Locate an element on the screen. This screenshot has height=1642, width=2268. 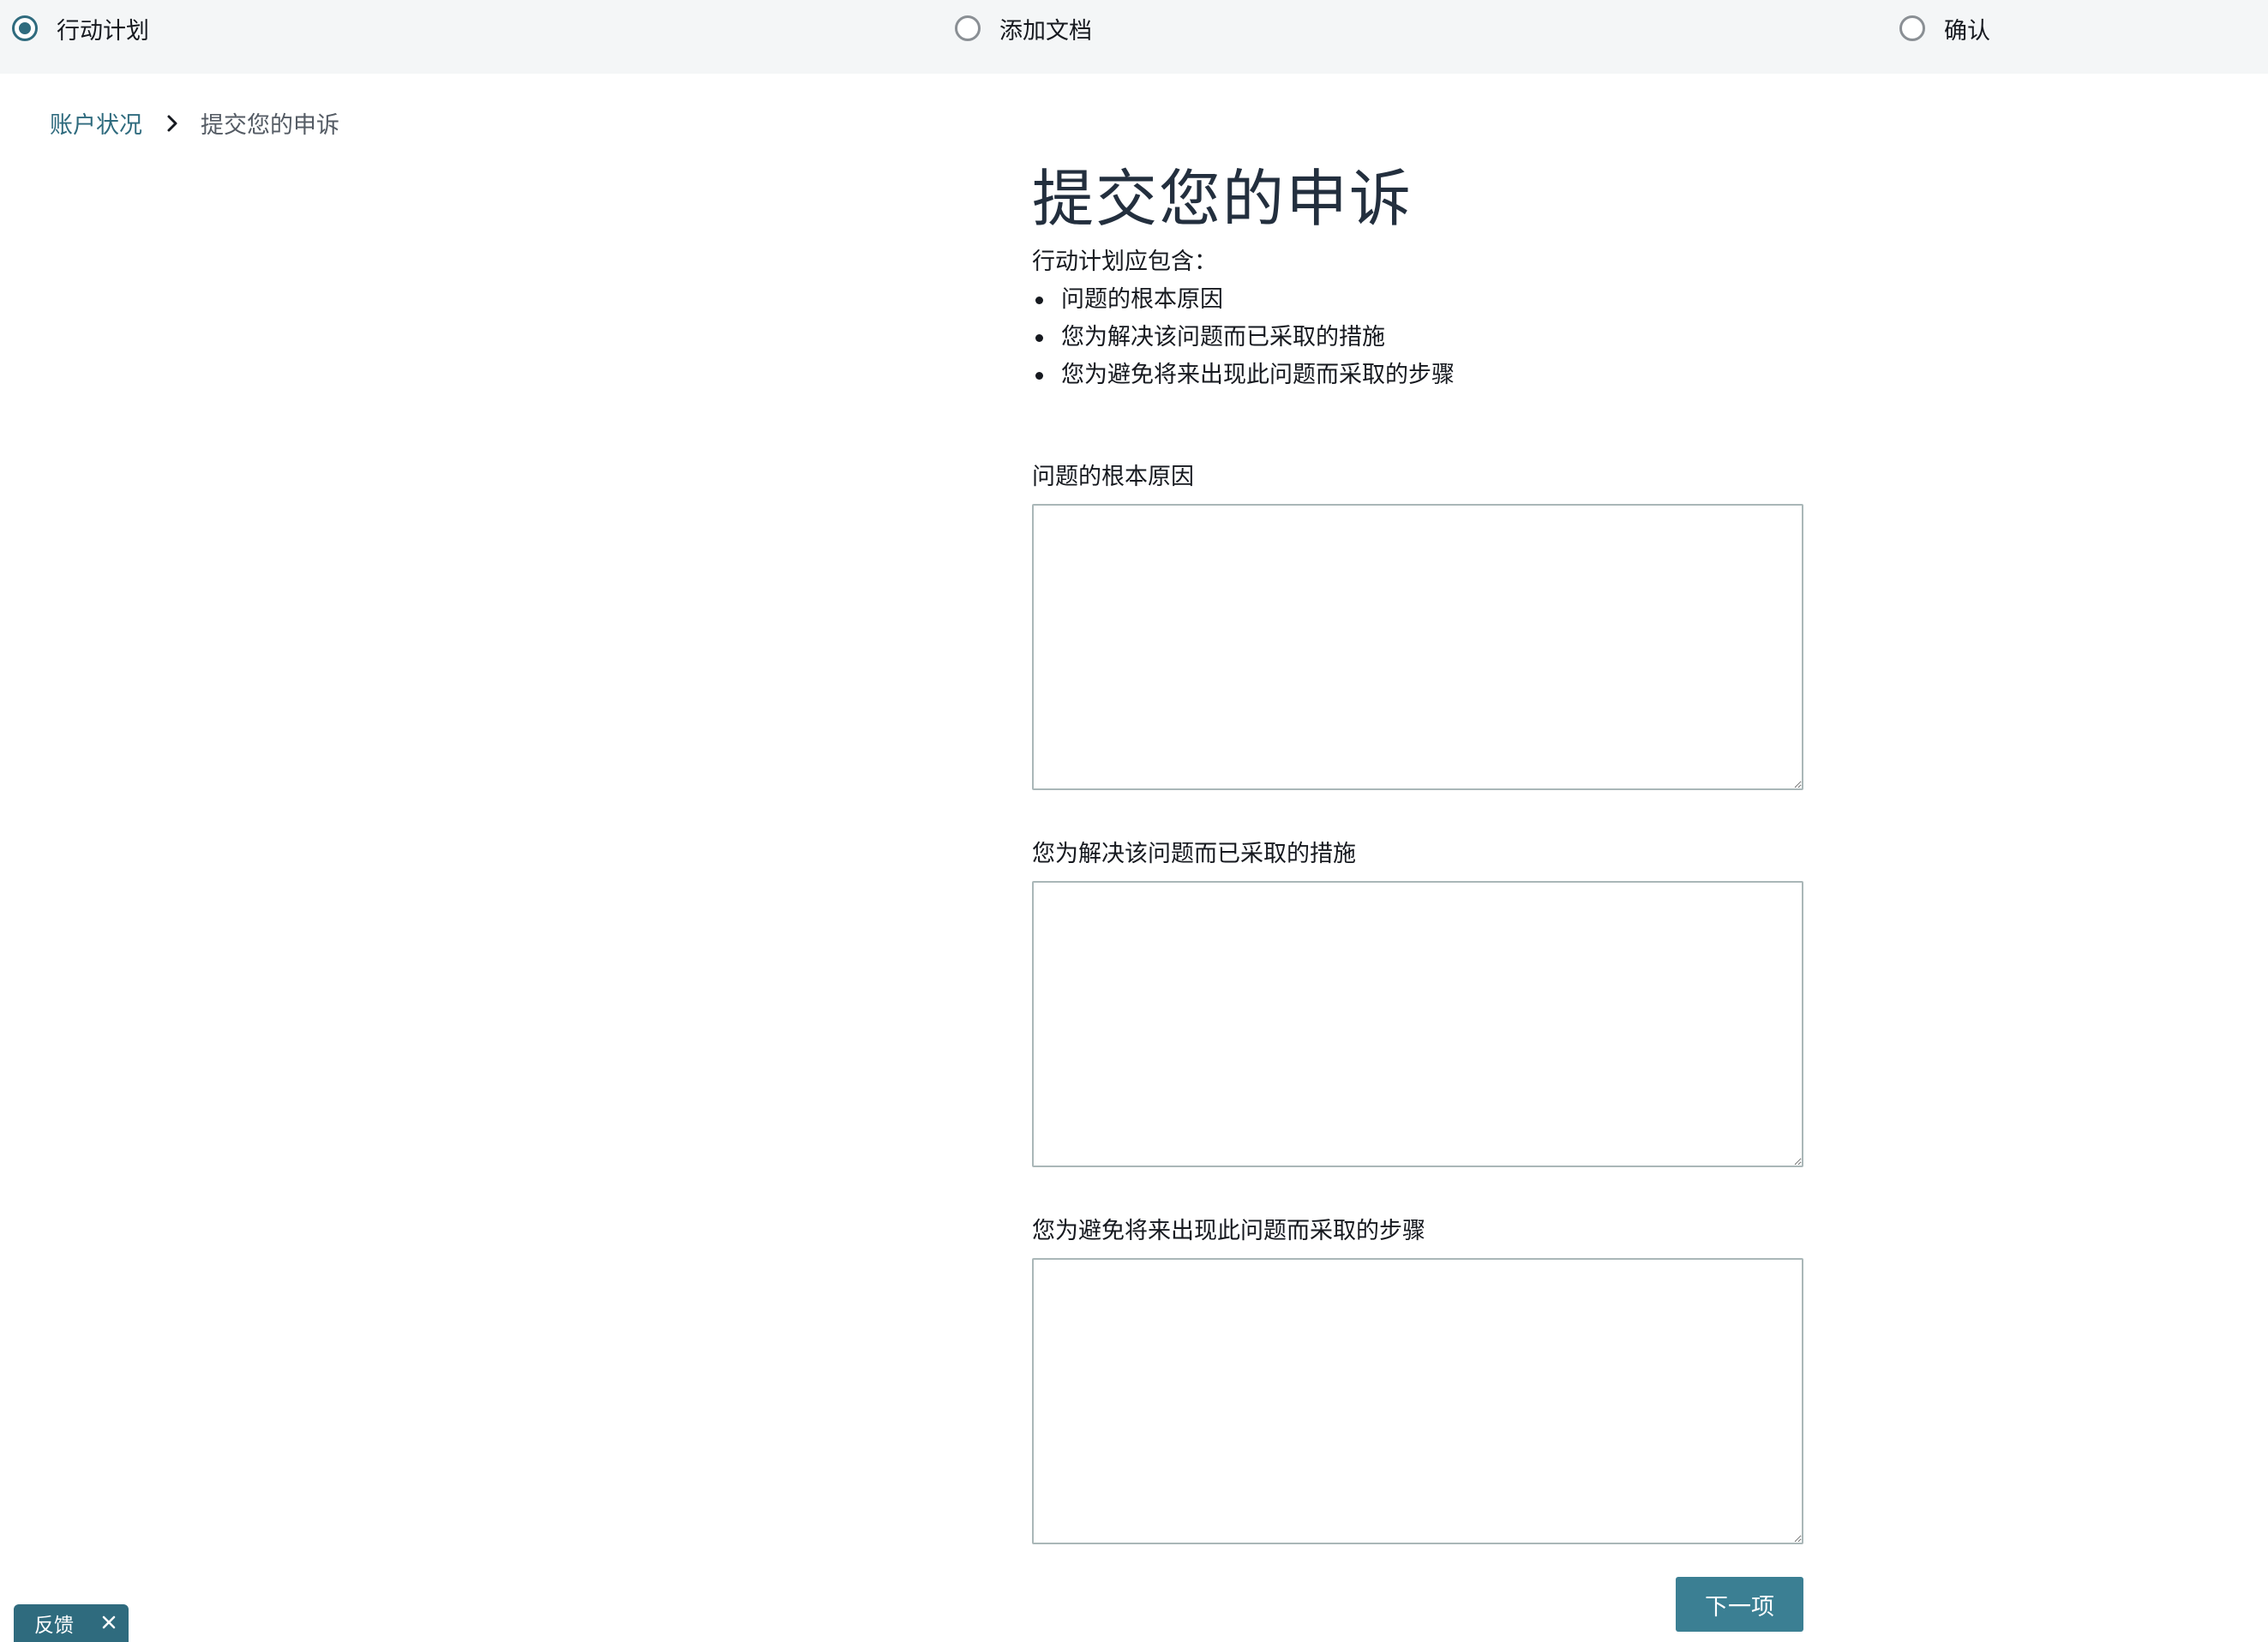
list-item: 您为避免将来出现此问题而采取的步骤 is located at coordinates (1417, 375).